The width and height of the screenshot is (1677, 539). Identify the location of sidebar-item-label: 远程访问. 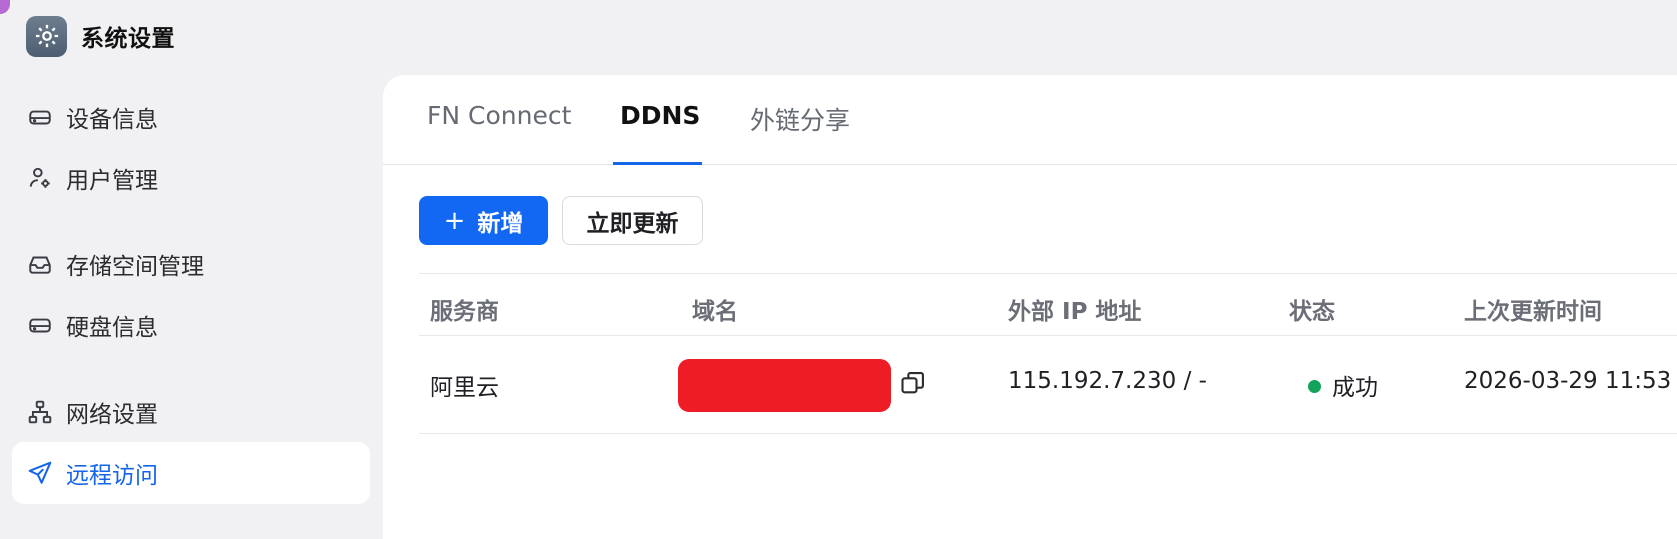
(112, 476).